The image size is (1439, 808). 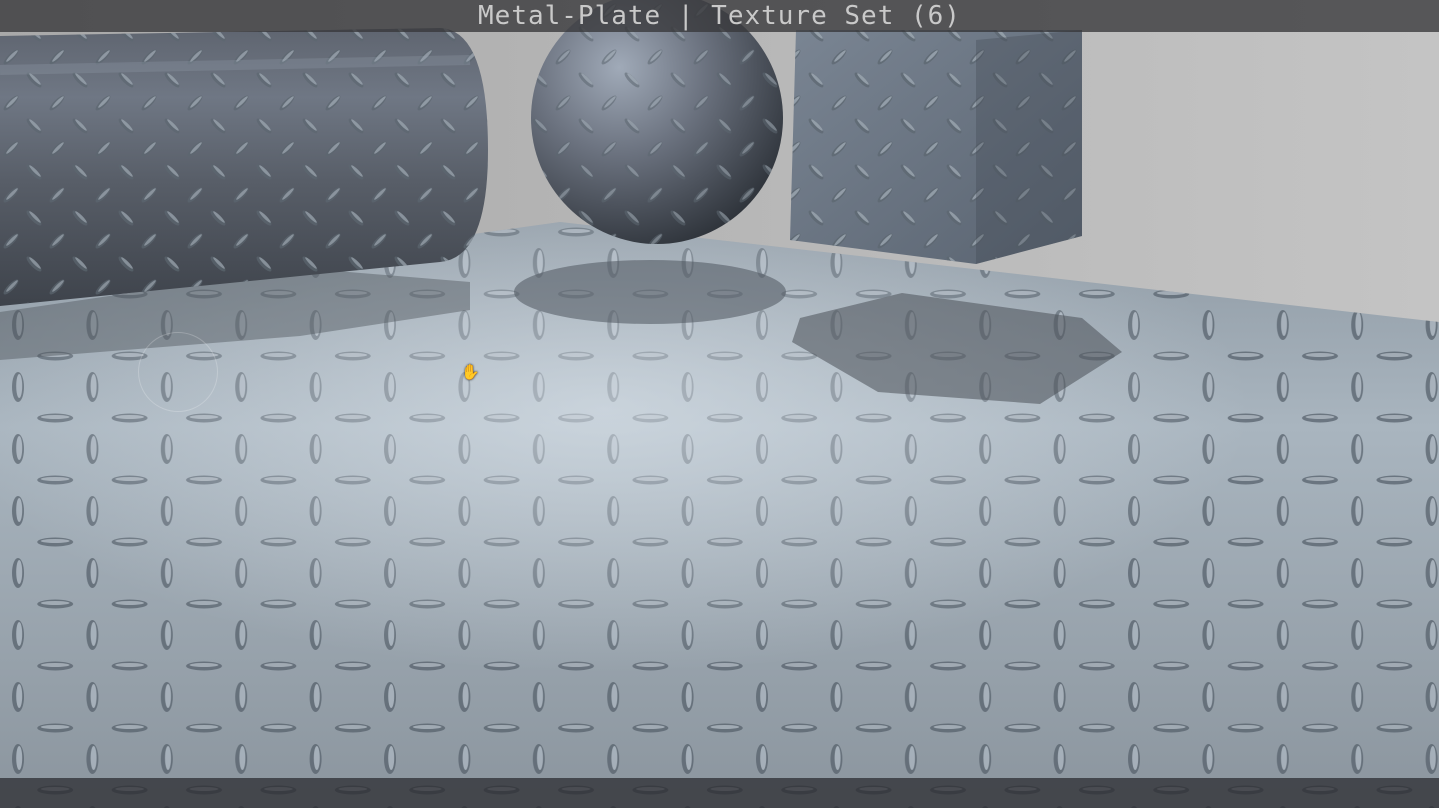 What do you see at coordinates (719, 793) in the screenshot?
I see `bottom-bar` at bounding box center [719, 793].